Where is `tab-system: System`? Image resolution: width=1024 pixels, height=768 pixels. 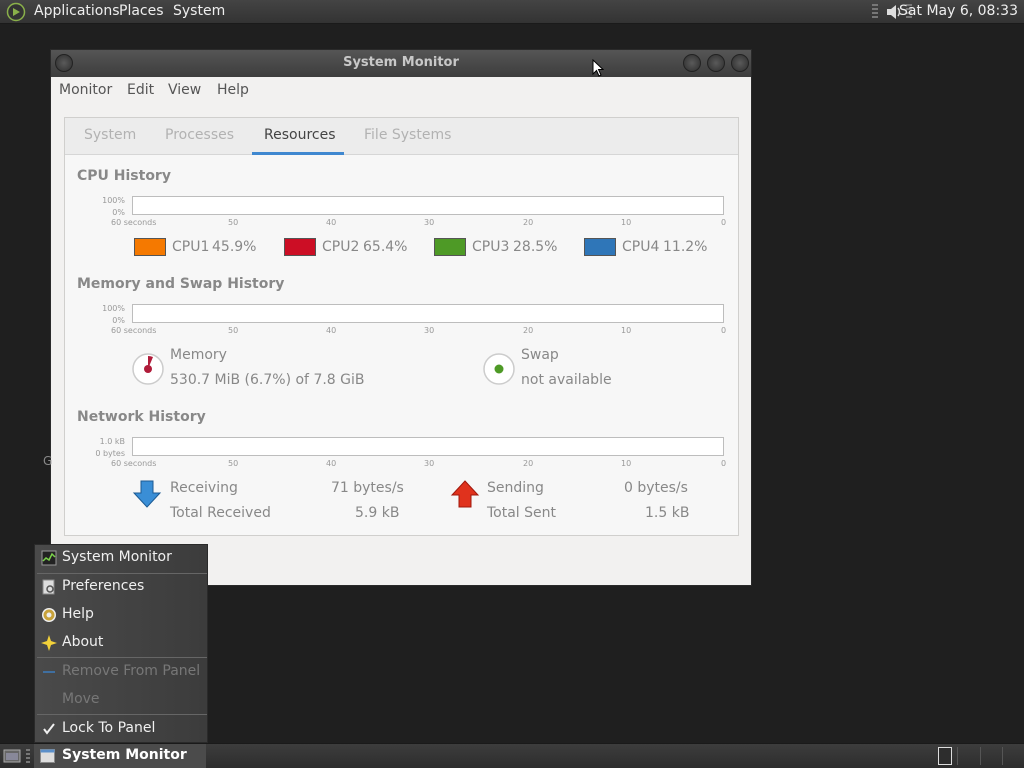
tab-system: System is located at coordinates (110, 135).